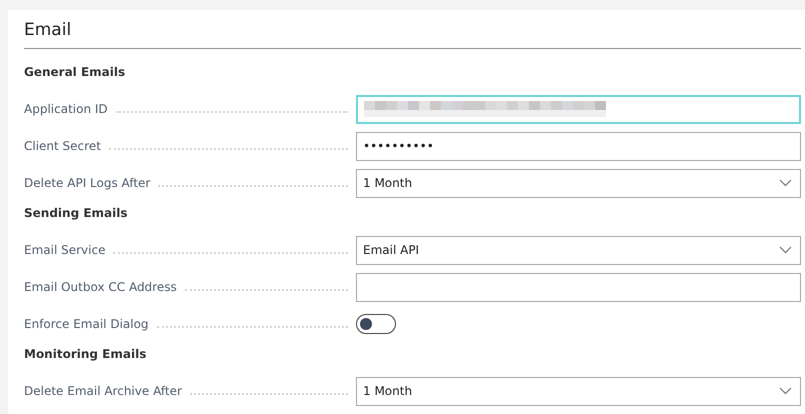  Describe the element at coordinates (65, 250) in the screenshot. I see `field-label: Email Service` at that location.